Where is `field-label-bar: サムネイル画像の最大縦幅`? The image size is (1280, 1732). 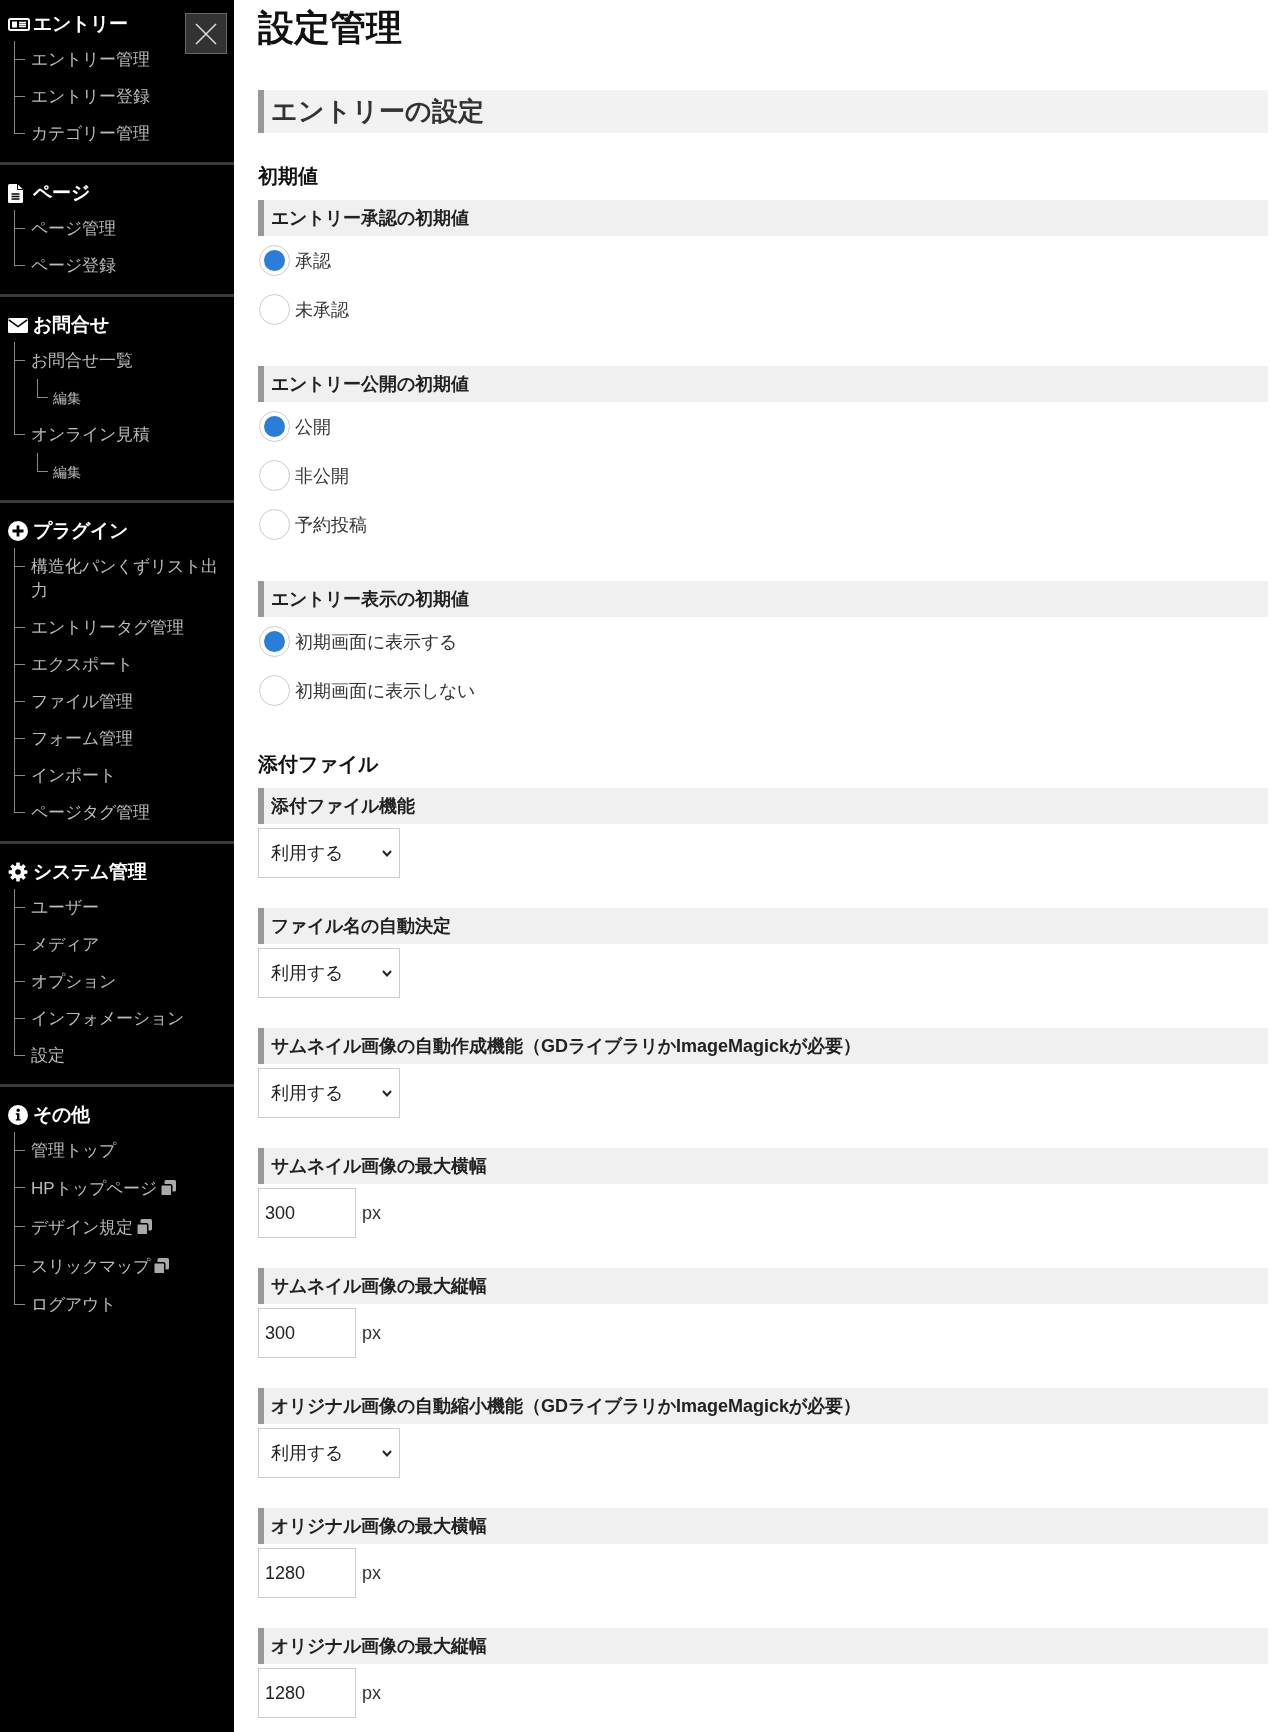 field-label-bar: サムネイル画像の最大縦幅 is located at coordinates (763, 1286).